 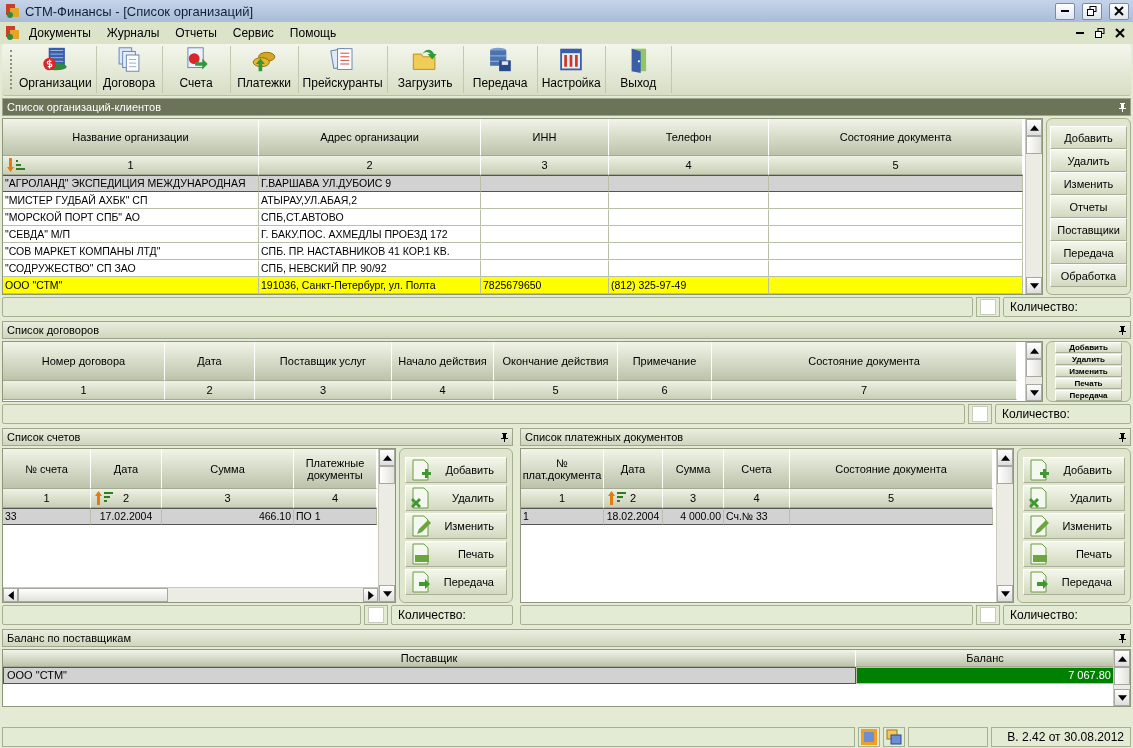 What do you see at coordinates (16, 165) in the screenshot?
I see `sort-descending-icon` at bounding box center [16, 165].